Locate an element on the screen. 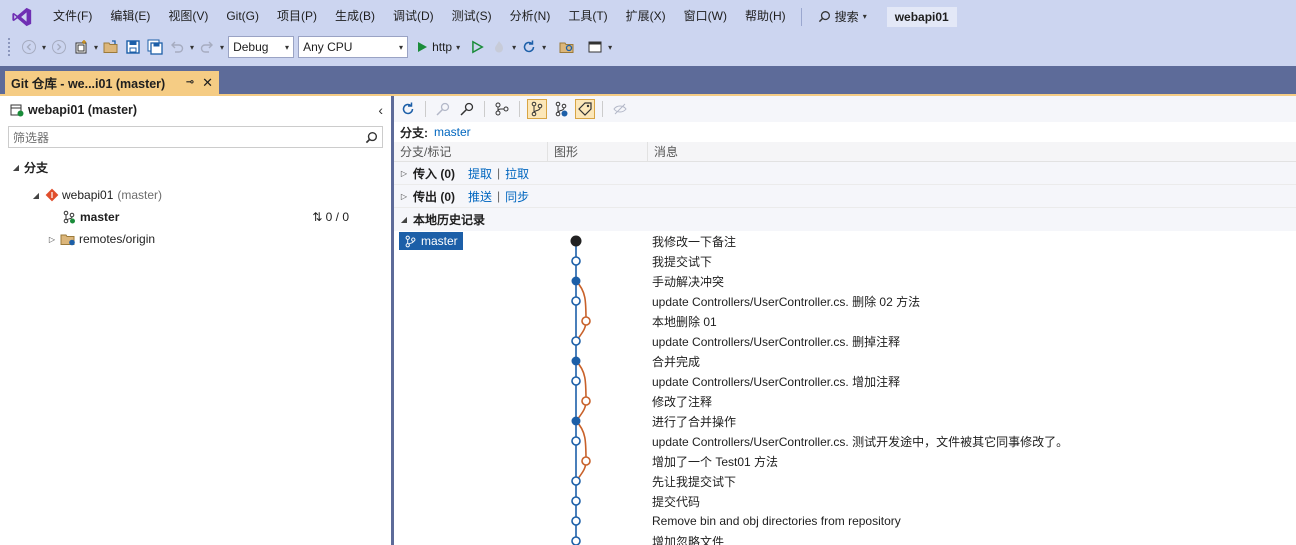  close-icon: ✕ is located at coordinates (207, 83).